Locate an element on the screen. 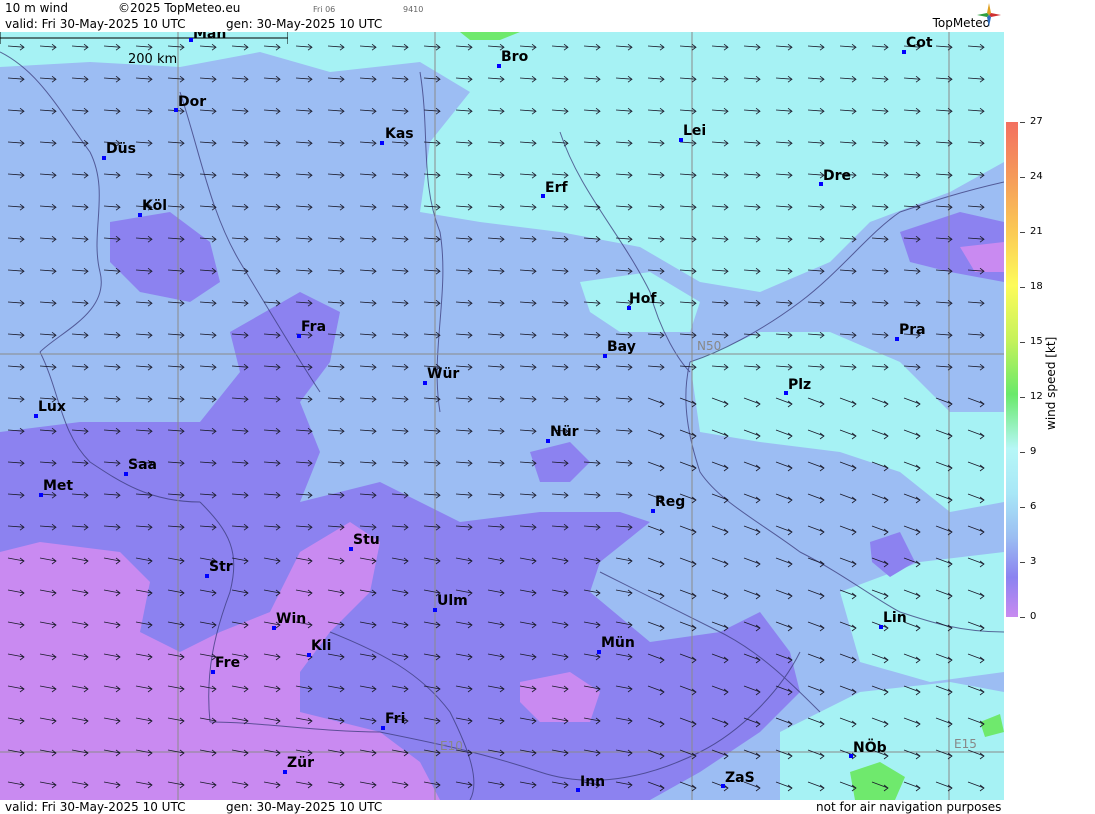  city-label: Stu is located at coordinates (366, 540).